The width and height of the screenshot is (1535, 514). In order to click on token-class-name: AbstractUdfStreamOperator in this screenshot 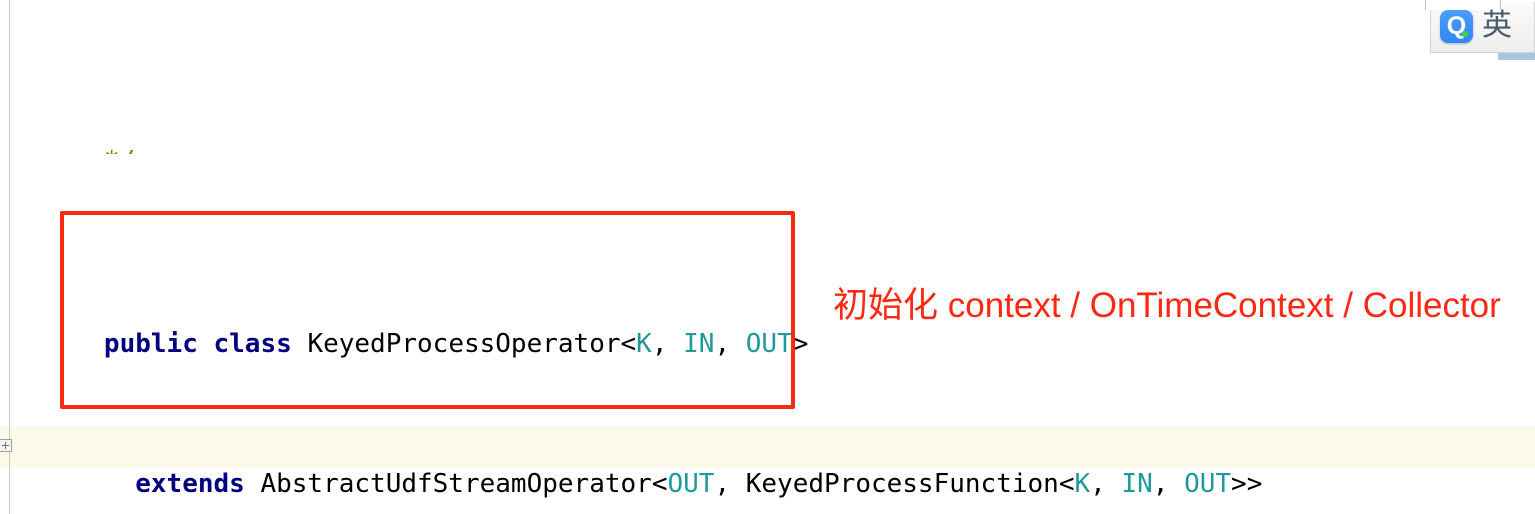, I will do `click(456, 484)`.